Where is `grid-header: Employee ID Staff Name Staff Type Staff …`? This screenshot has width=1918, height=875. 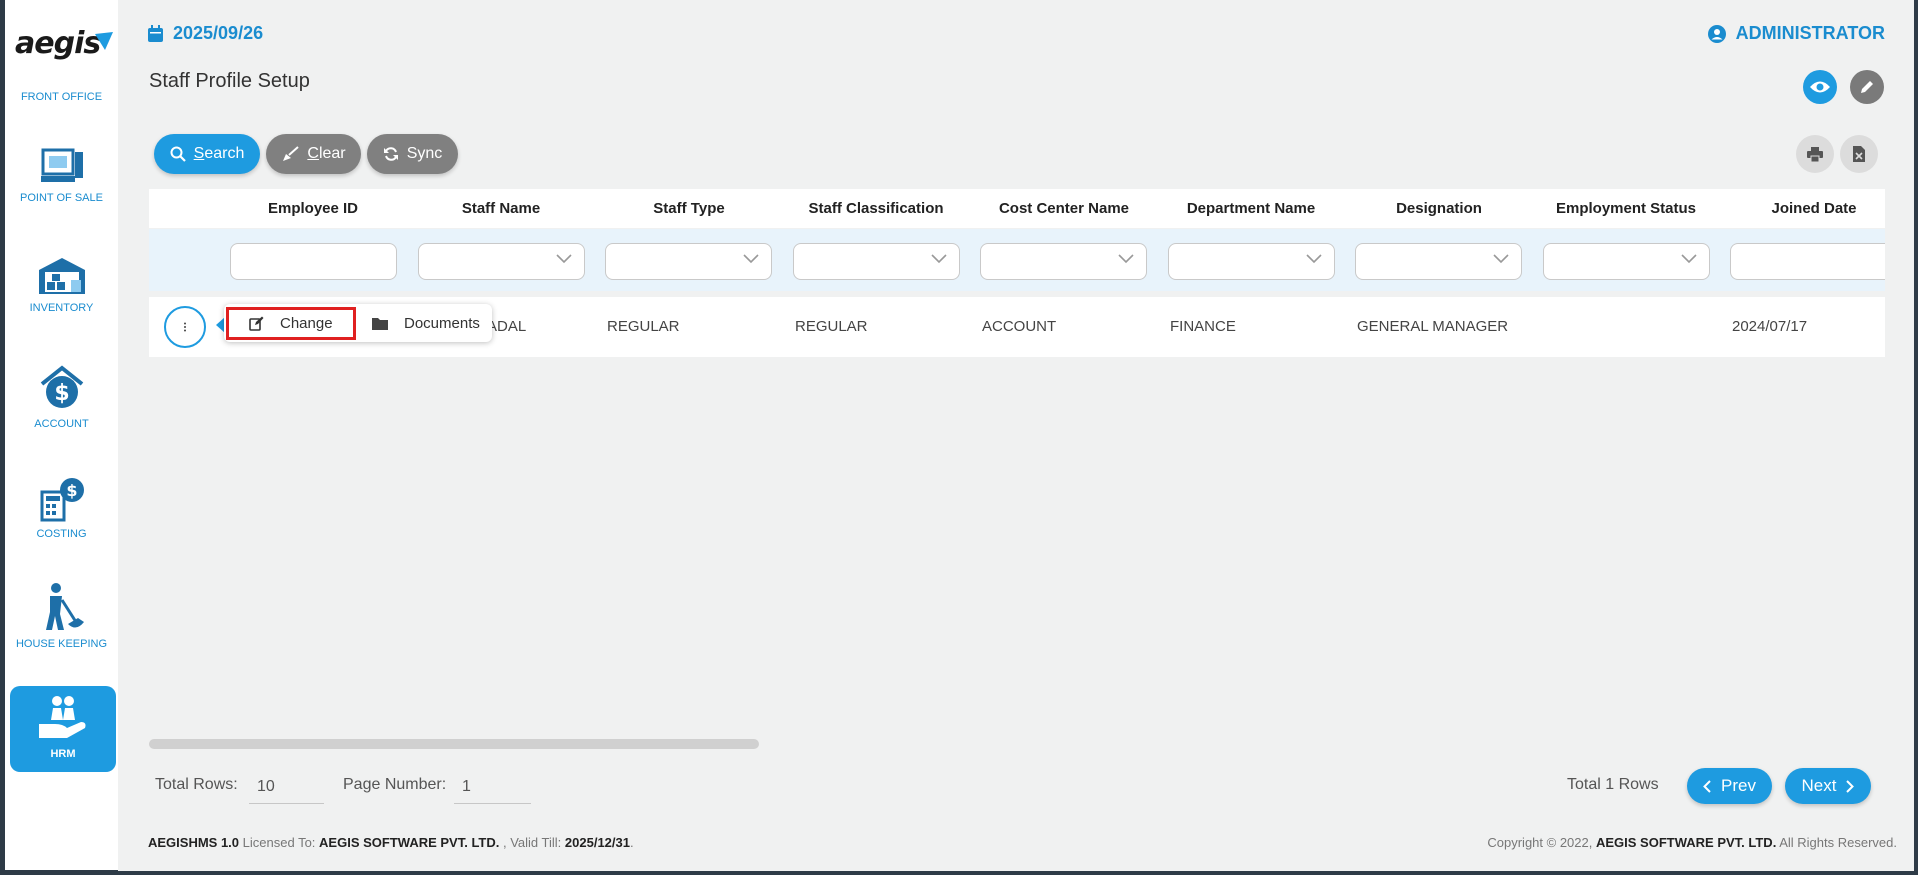 grid-header: Employee ID Staff Name Staff Type Staff … is located at coordinates (1017, 208).